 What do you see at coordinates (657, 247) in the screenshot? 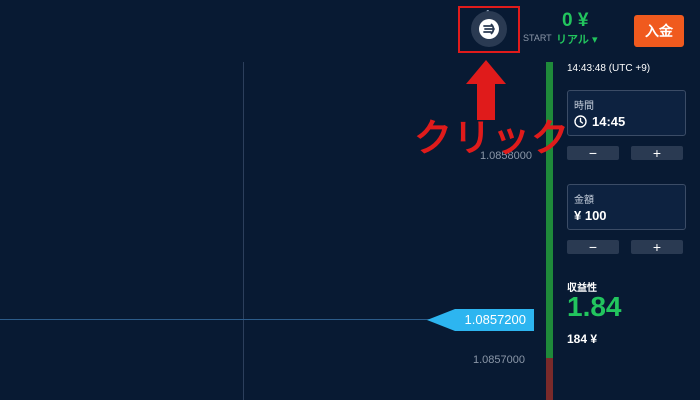
I see `amount-increase-button: +` at bounding box center [657, 247].